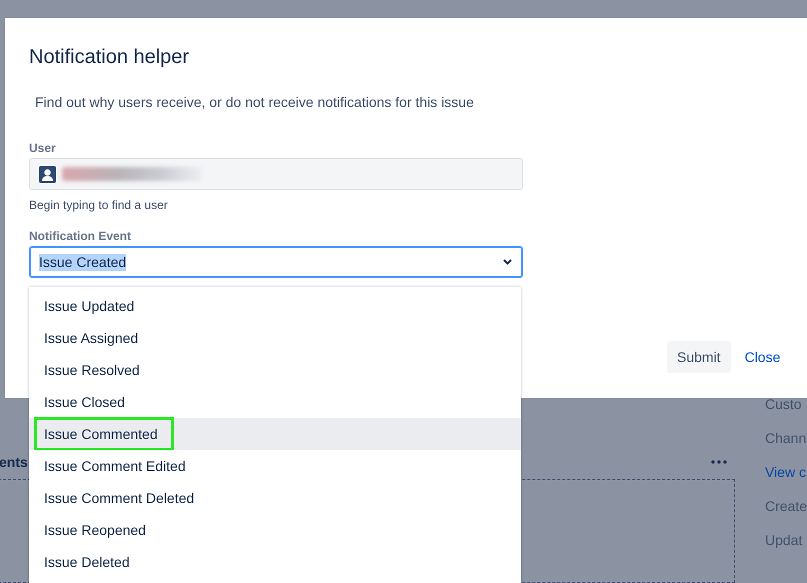  Describe the element at coordinates (276, 262) in the screenshot. I see `event-select: Issue Created` at that location.